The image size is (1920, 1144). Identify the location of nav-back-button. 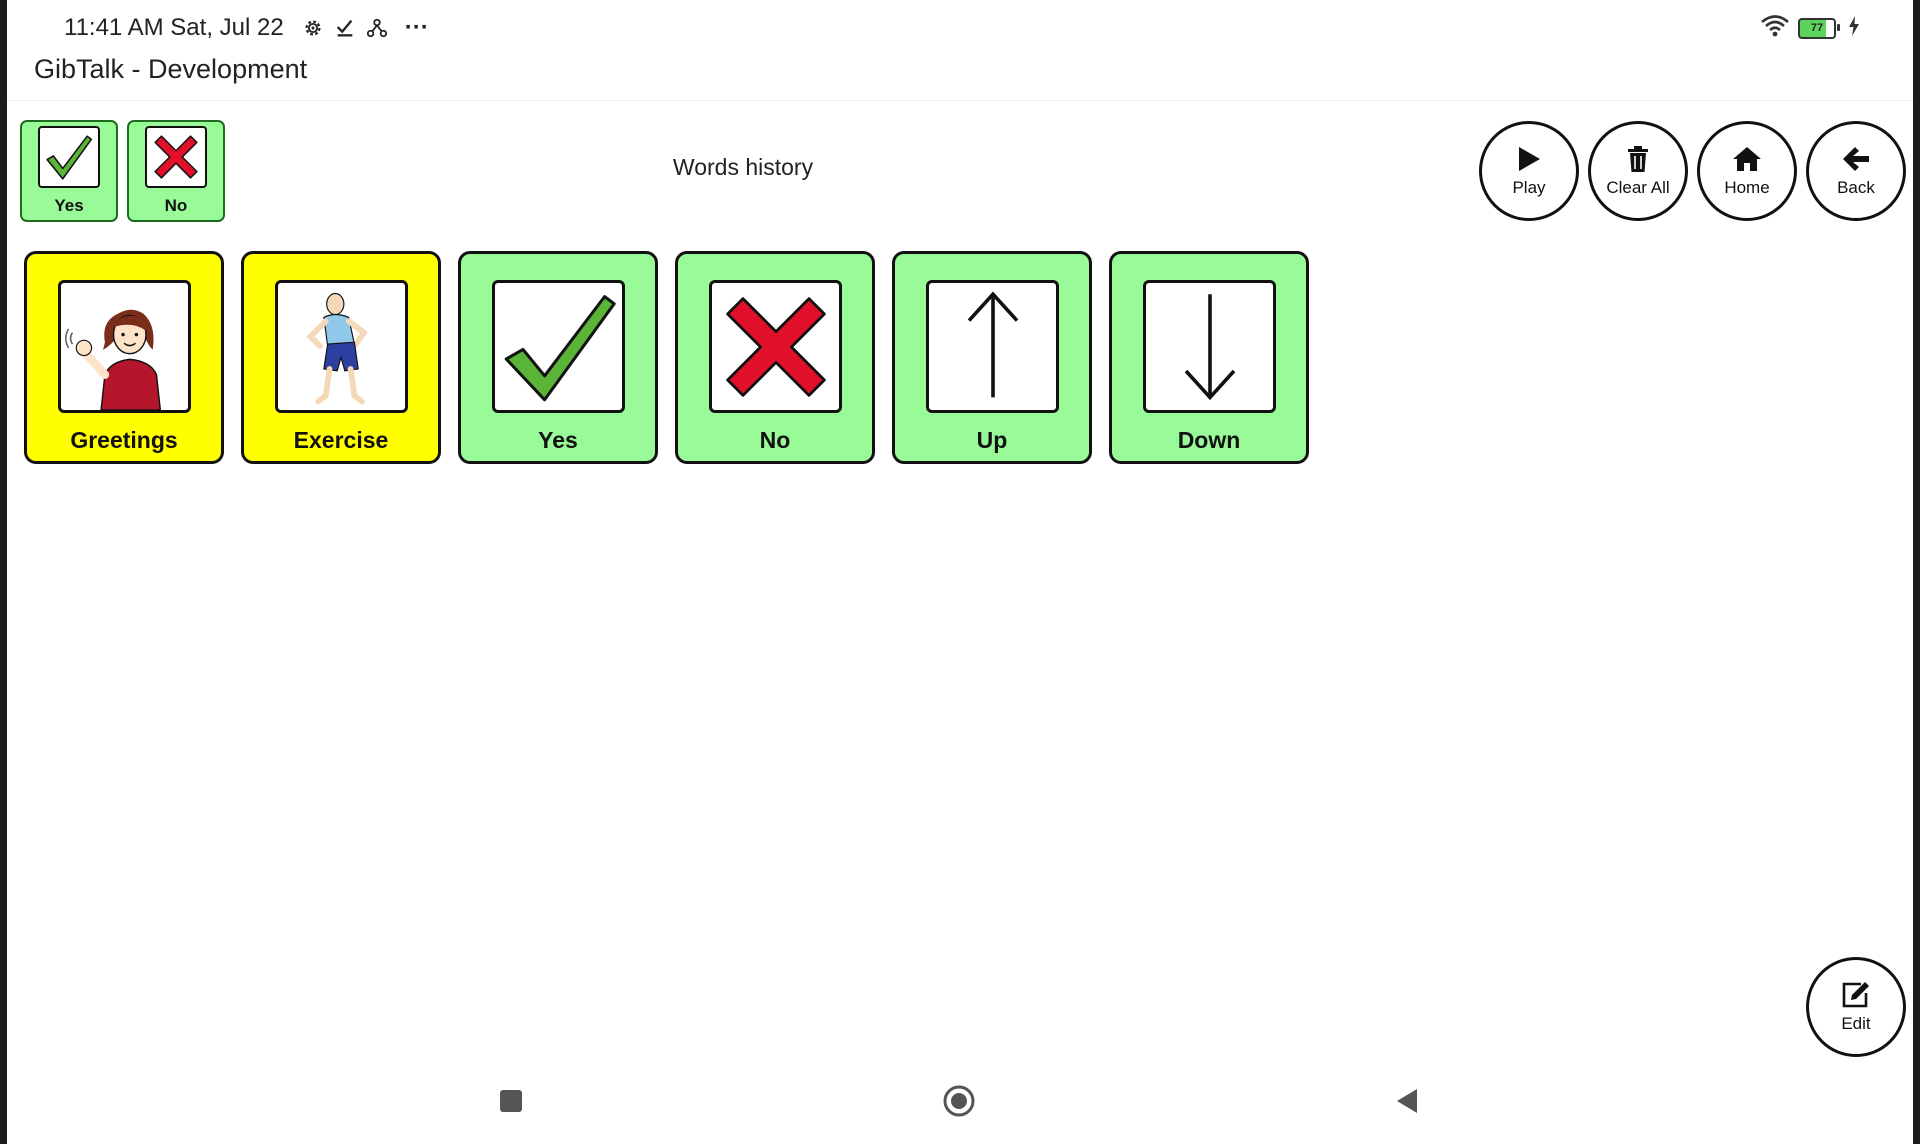
(1407, 1103).